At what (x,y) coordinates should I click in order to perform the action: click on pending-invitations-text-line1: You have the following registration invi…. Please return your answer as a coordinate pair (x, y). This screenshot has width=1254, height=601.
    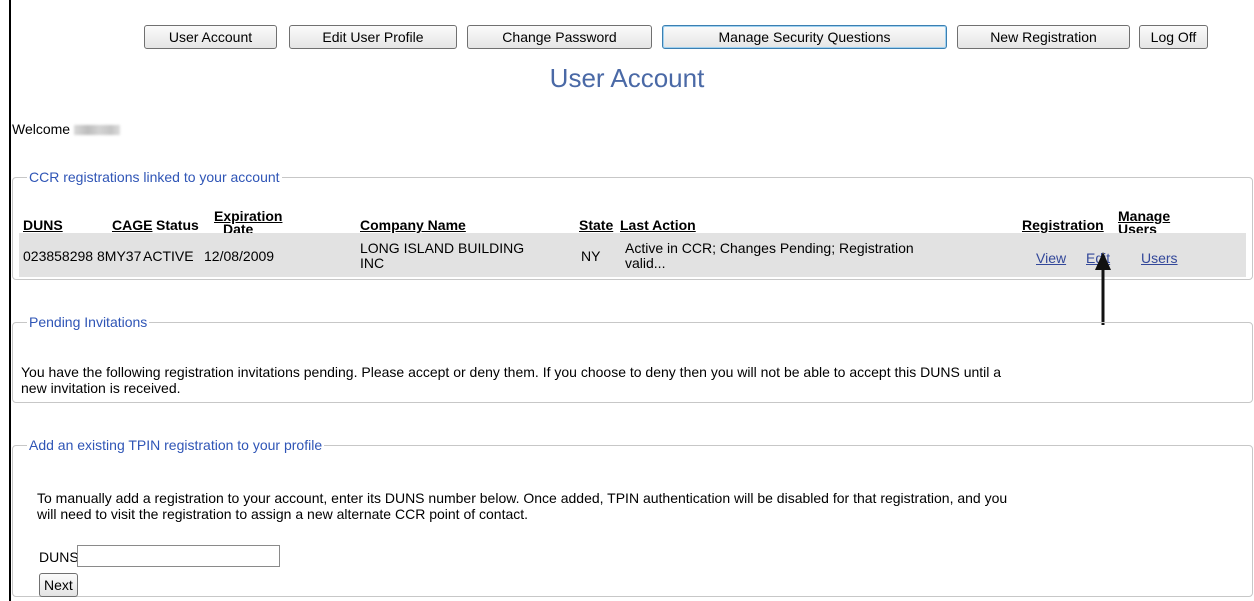
    Looking at the image, I should click on (511, 372).